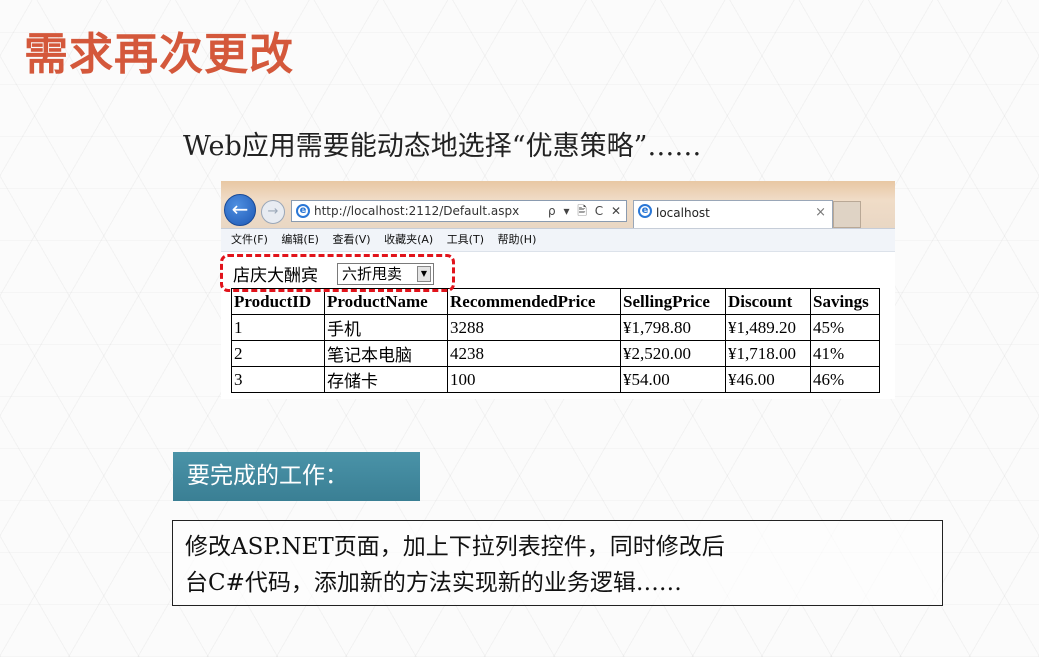 The width and height of the screenshot is (1039, 657). Describe the element at coordinates (386, 301) in the screenshot. I see `header-product-name: ProductName` at that location.